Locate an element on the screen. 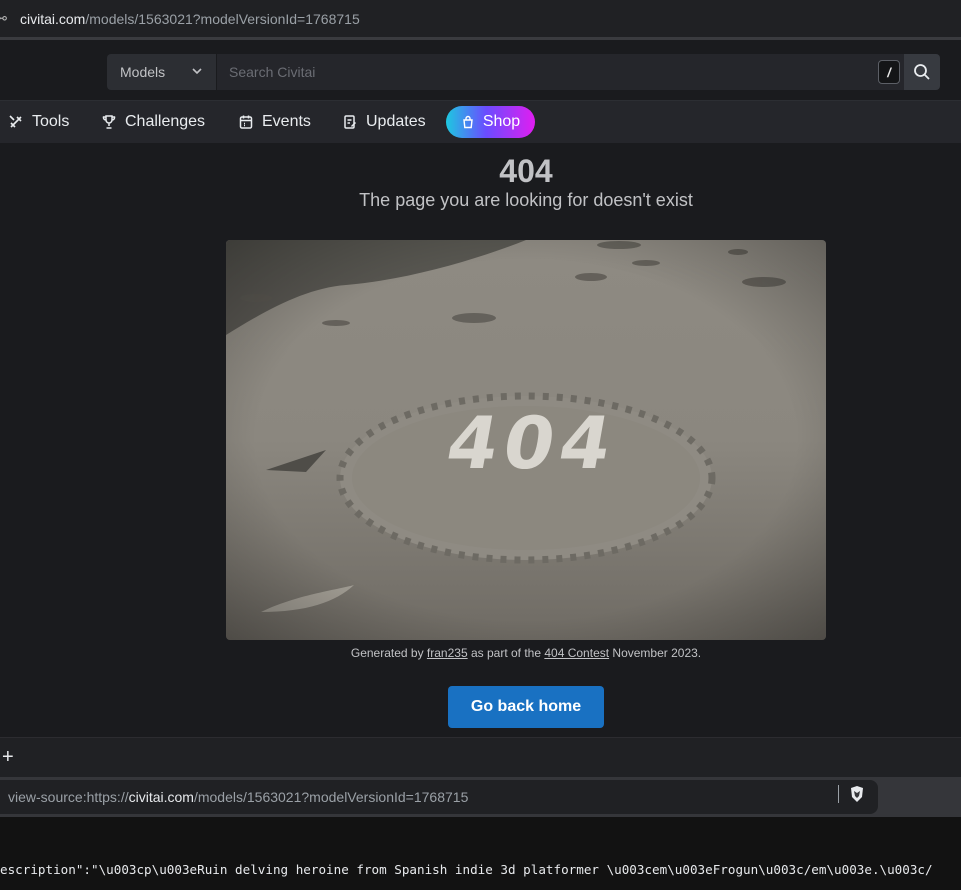  site-header: Models / is located at coordinates (480, 70).